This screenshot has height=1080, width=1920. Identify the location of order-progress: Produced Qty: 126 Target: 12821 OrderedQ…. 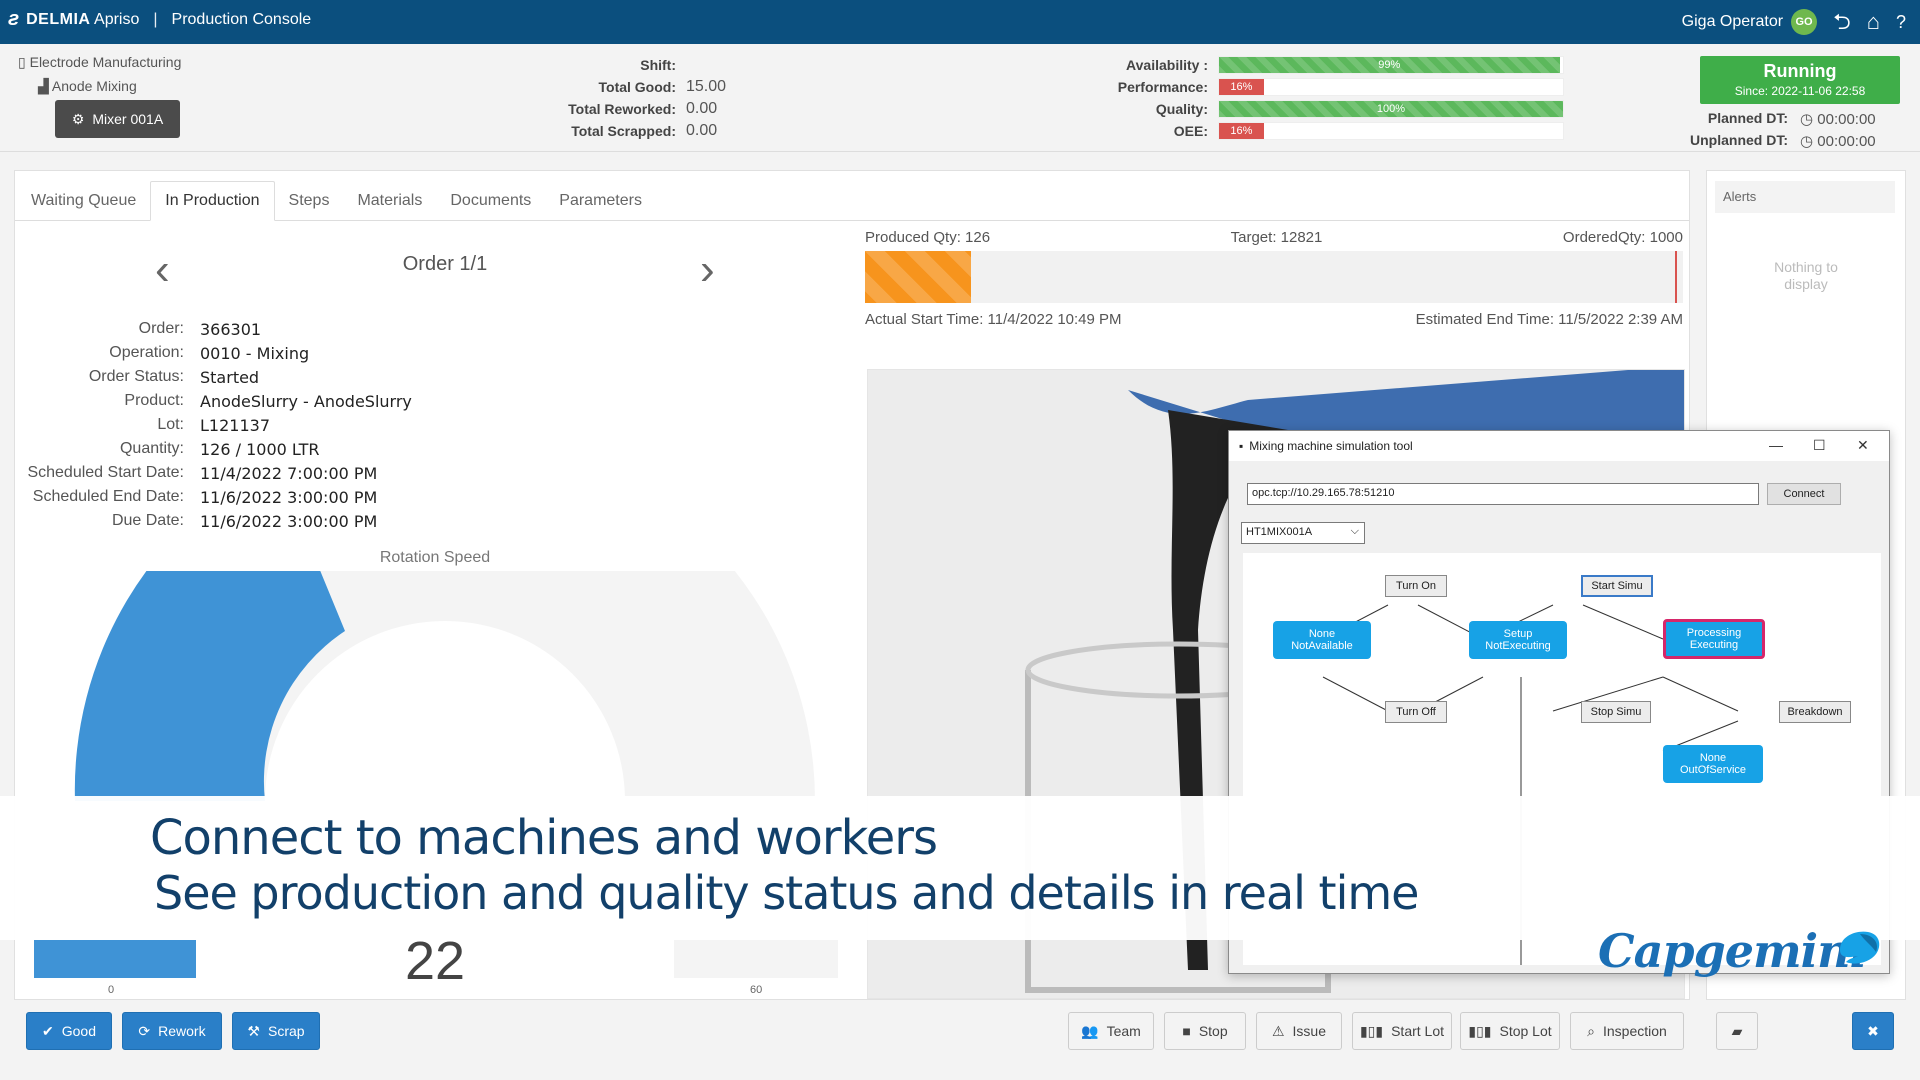
(1274, 278).